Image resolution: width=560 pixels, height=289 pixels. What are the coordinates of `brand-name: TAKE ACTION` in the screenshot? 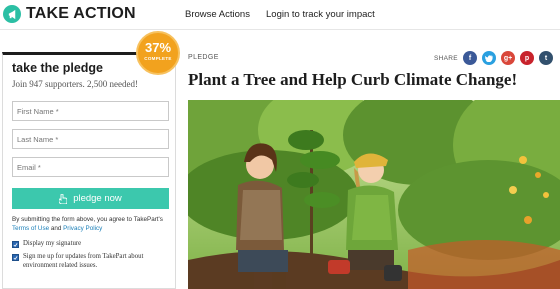 It's located at (81, 13).